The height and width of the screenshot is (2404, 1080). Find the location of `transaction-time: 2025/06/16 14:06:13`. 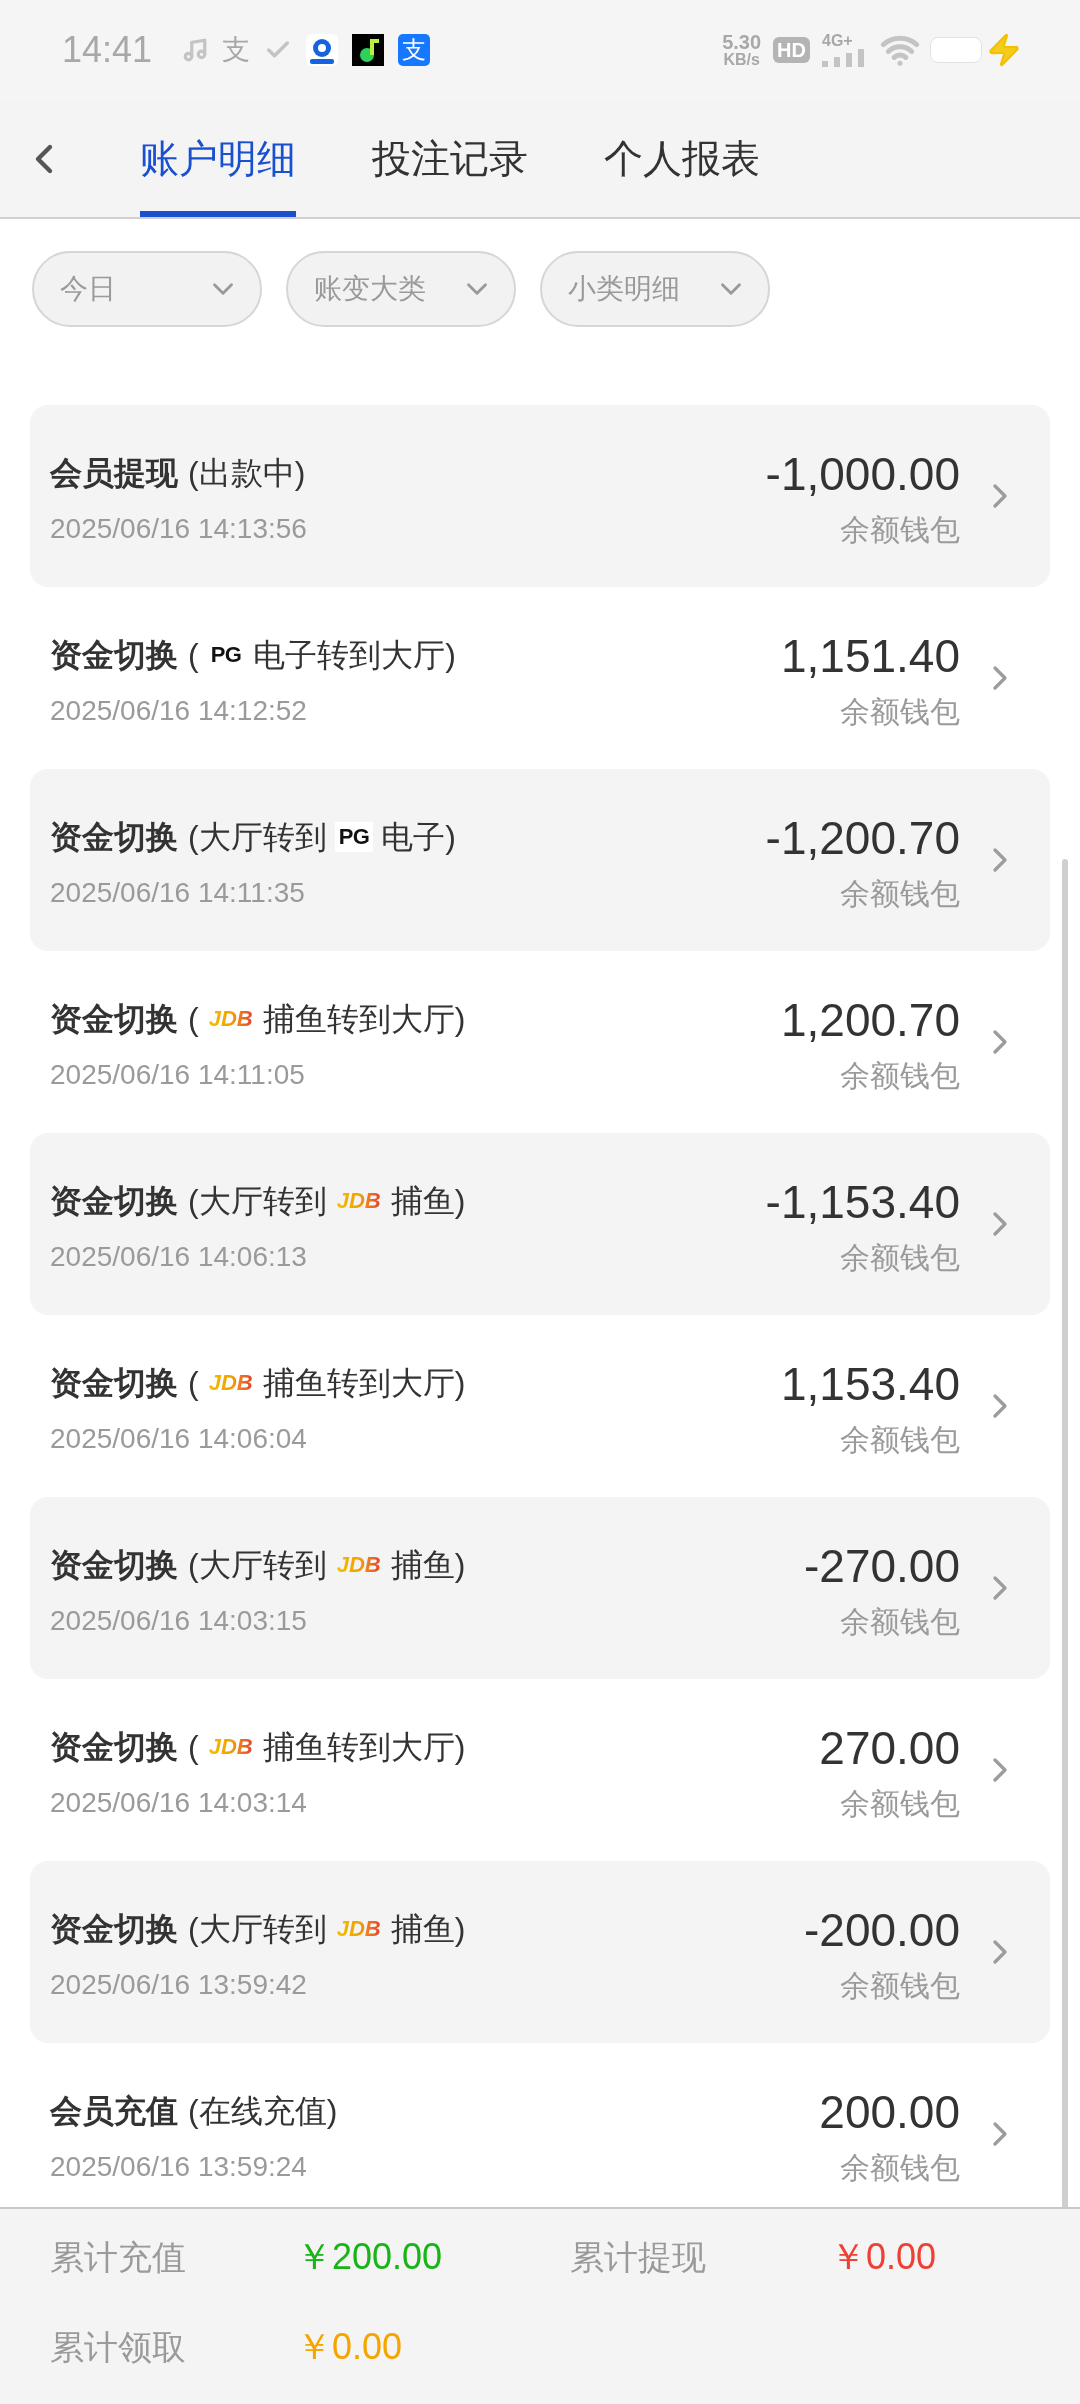

transaction-time: 2025/06/16 14:06:13 is located at coordinates (179, 1257).